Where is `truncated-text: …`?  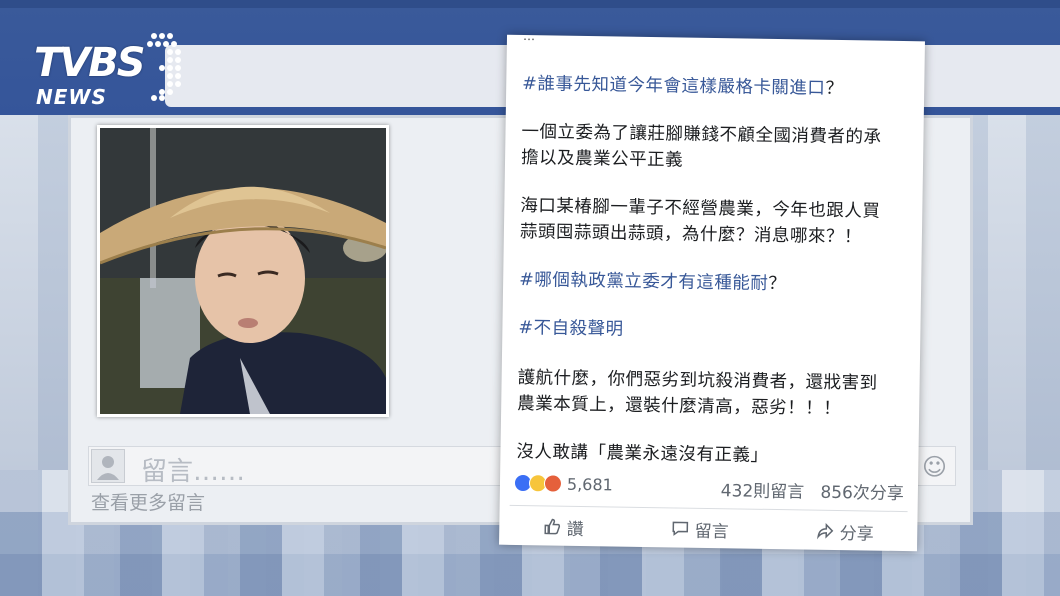 truncated-text: … is located at coordinates (529, 36).